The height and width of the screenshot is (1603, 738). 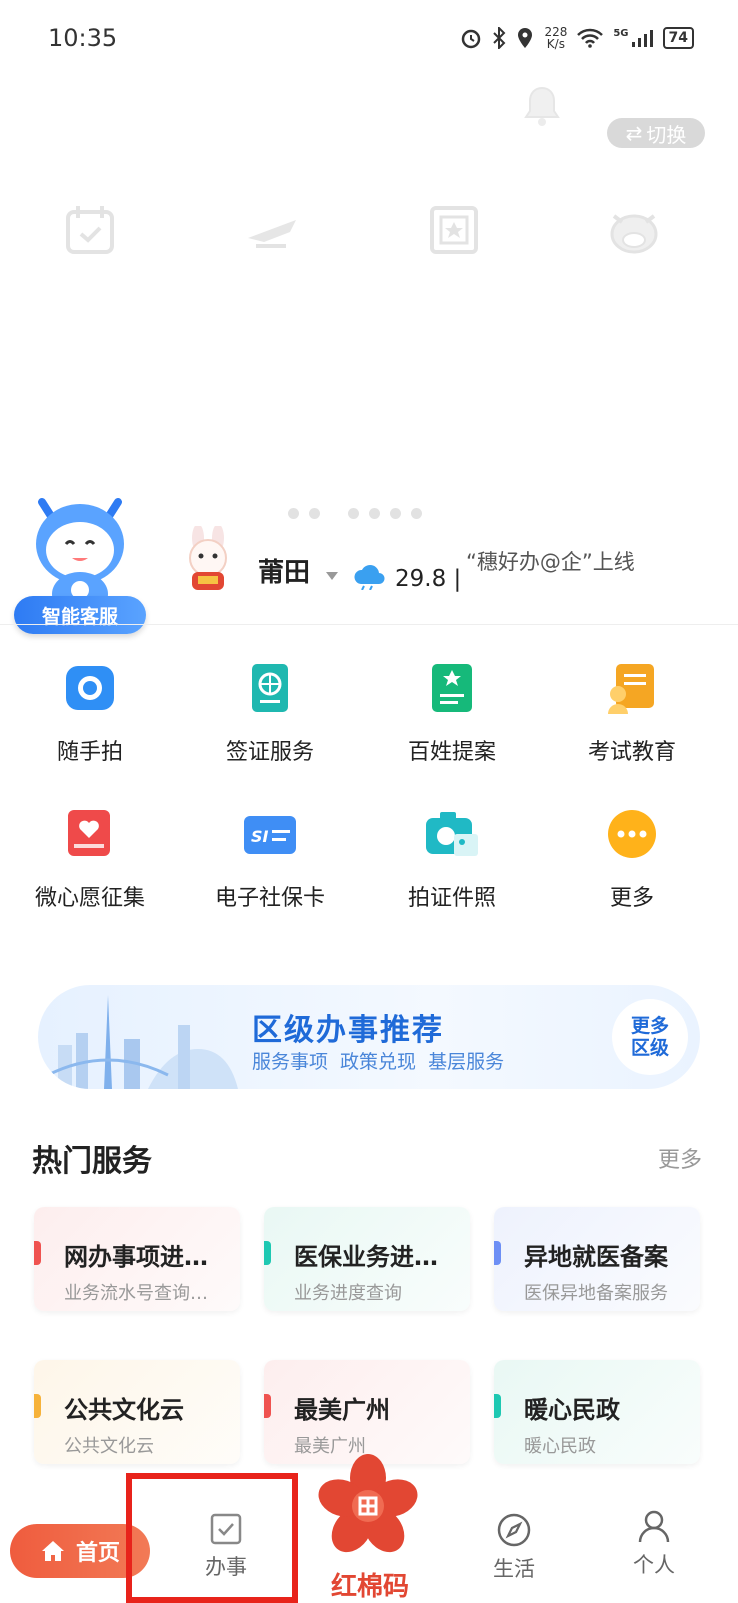 I want to click on grid-label: 电子社保卡, so click(x=269, y=898).